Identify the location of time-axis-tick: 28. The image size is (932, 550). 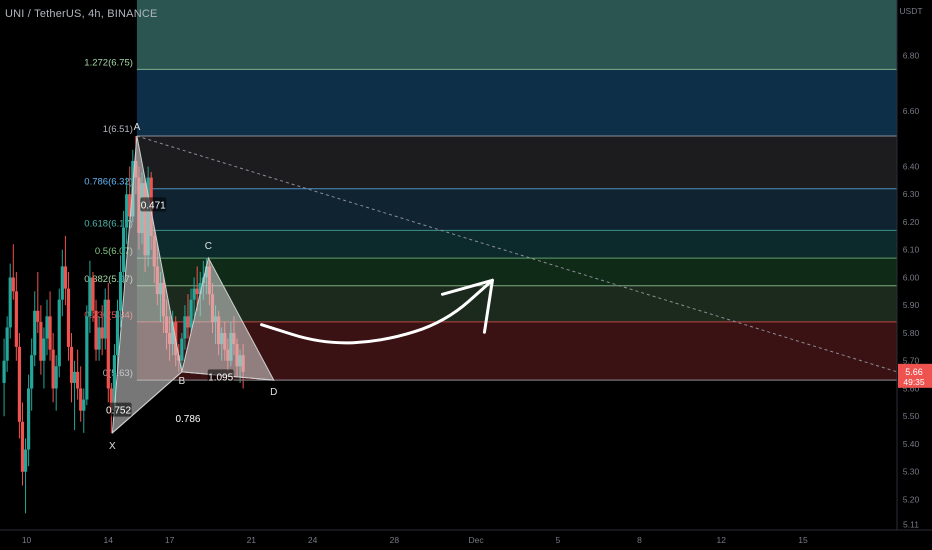
(395, 540).